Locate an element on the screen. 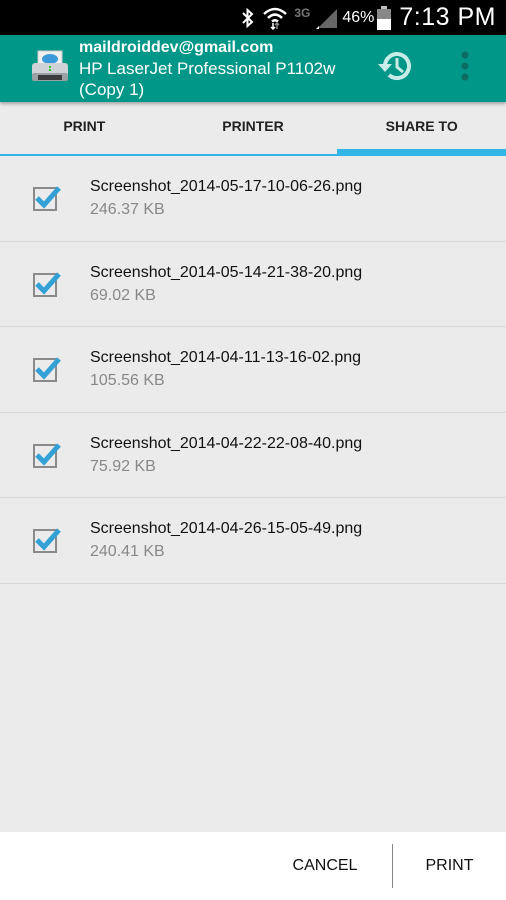  overflow-menu-button is located at coordinates (465, 69).